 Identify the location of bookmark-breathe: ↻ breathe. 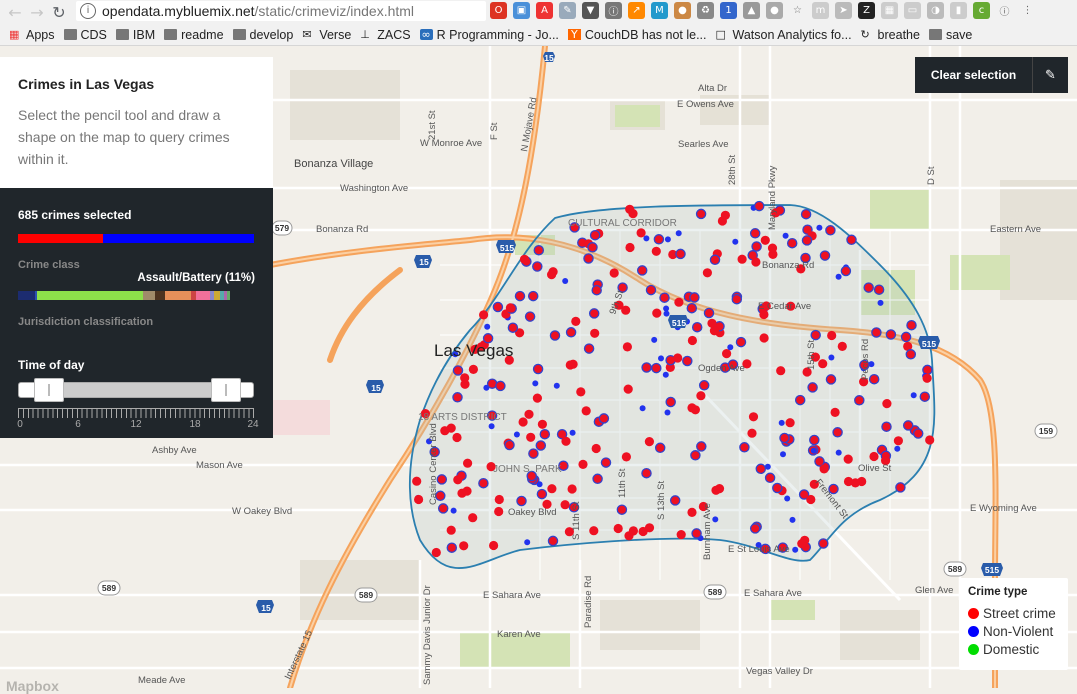
(890, 35).